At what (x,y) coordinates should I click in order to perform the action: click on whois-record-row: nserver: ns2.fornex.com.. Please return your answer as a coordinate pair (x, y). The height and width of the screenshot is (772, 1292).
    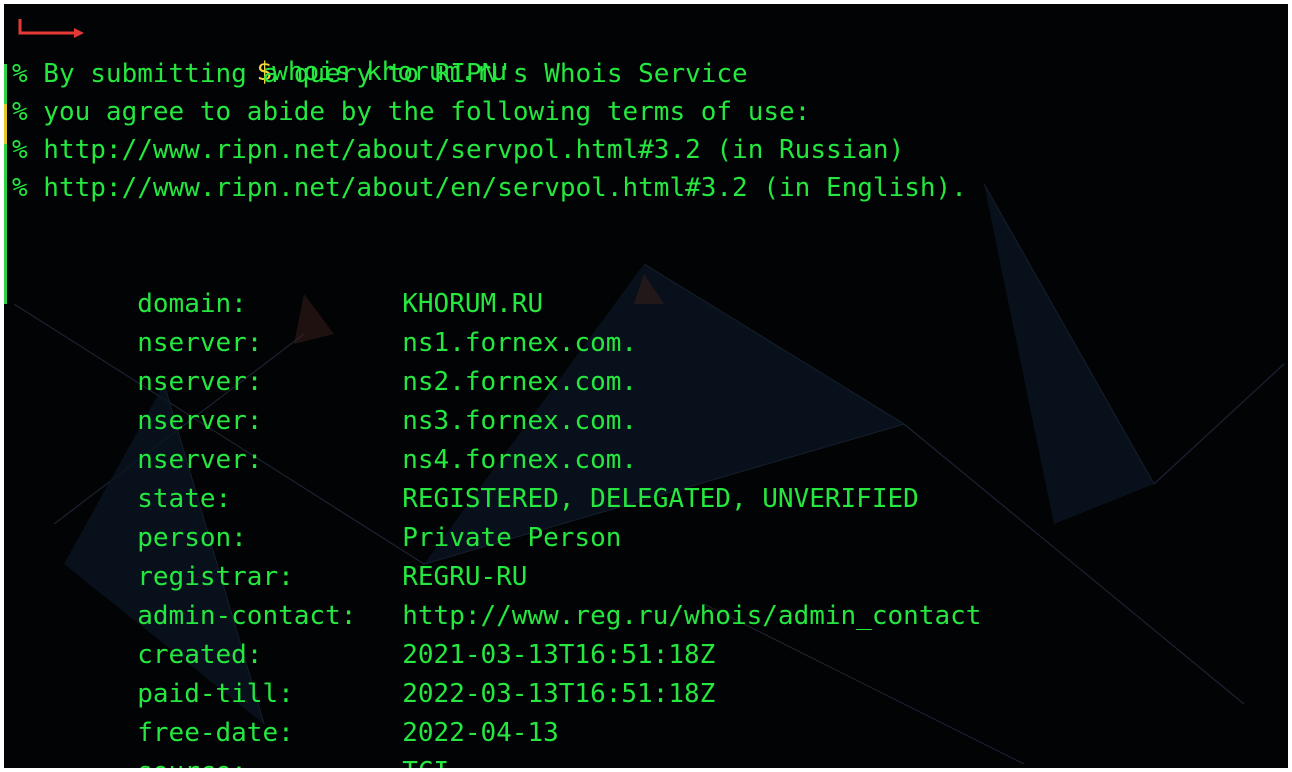
    Looking at the image, I should click on (324, 361).